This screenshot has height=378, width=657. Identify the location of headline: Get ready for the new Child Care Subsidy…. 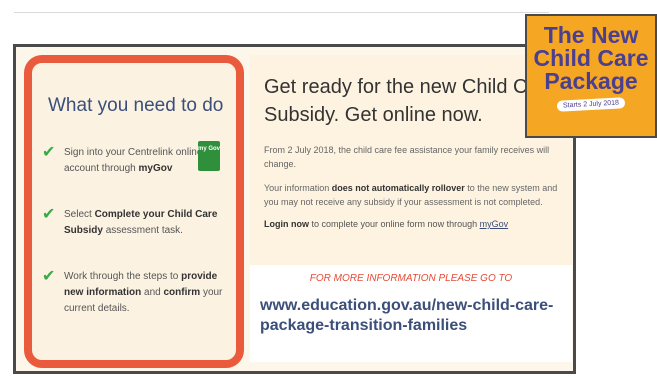
(410, 101).